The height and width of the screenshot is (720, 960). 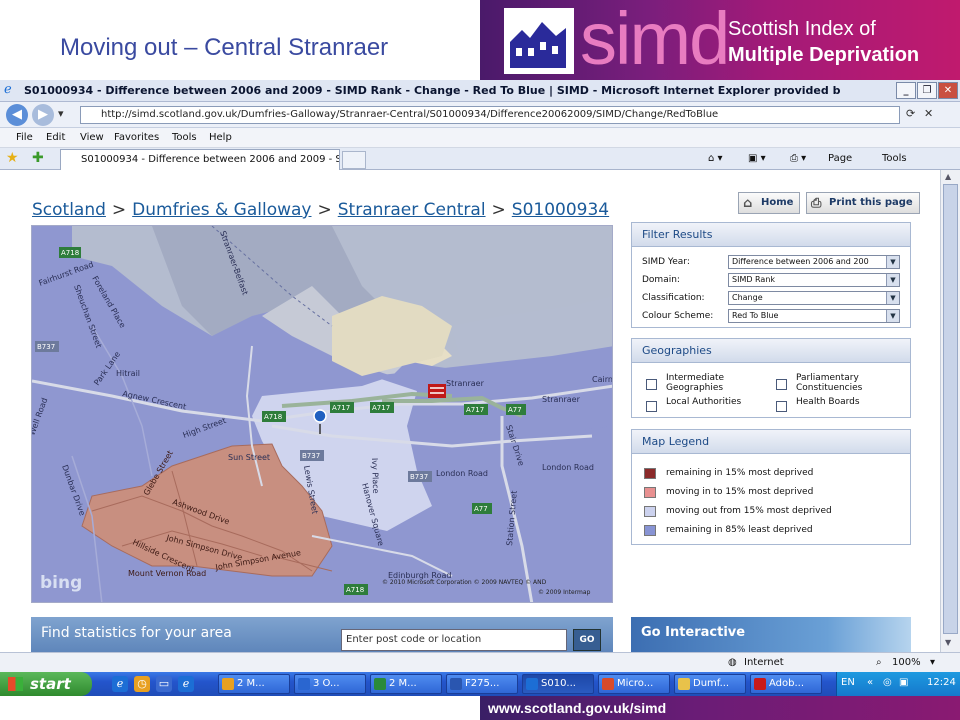 What do you see at coordinates (186, 684) in the screenshot?
I see `browser-quicklaunch-icon: ℯ` at bounding box center [186, 684].